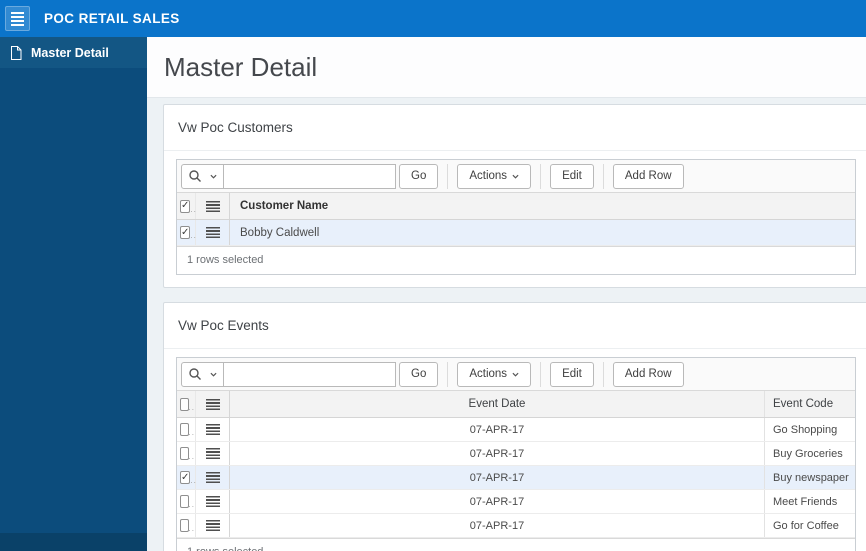 This screenshot has width=866, height=551. Describe the element at coordinates (280, 232) in the screenshot. I see `customer-name-cell: Bobby Caldwell` at that location.